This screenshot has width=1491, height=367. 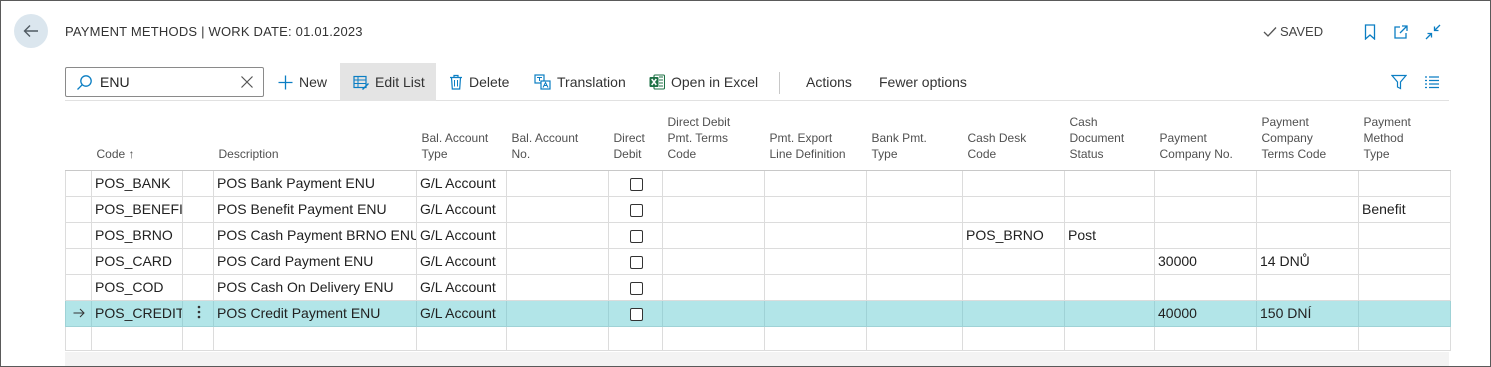 What do you see at coordinates (315, 287) in the screenshot?
I see `cell-description: POS Cash On Delivery ENU` at bounding box center [315, 287].